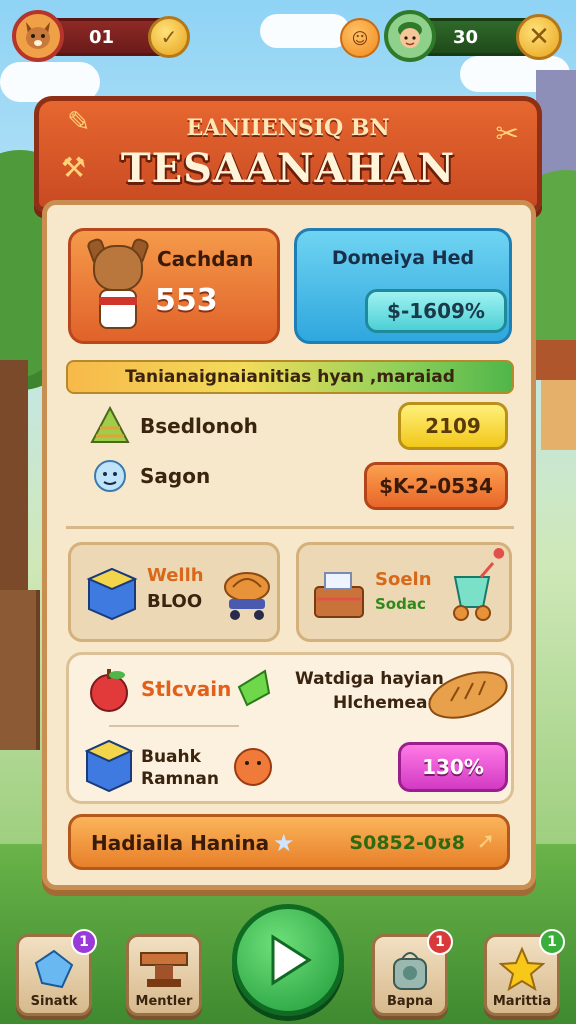 The width and height of the screenshot is (576, 1024). What do you see at coordinates (552, 942) in the screenshot?
I see `nav-badge-4: 1` at bounding box center [552, 942].